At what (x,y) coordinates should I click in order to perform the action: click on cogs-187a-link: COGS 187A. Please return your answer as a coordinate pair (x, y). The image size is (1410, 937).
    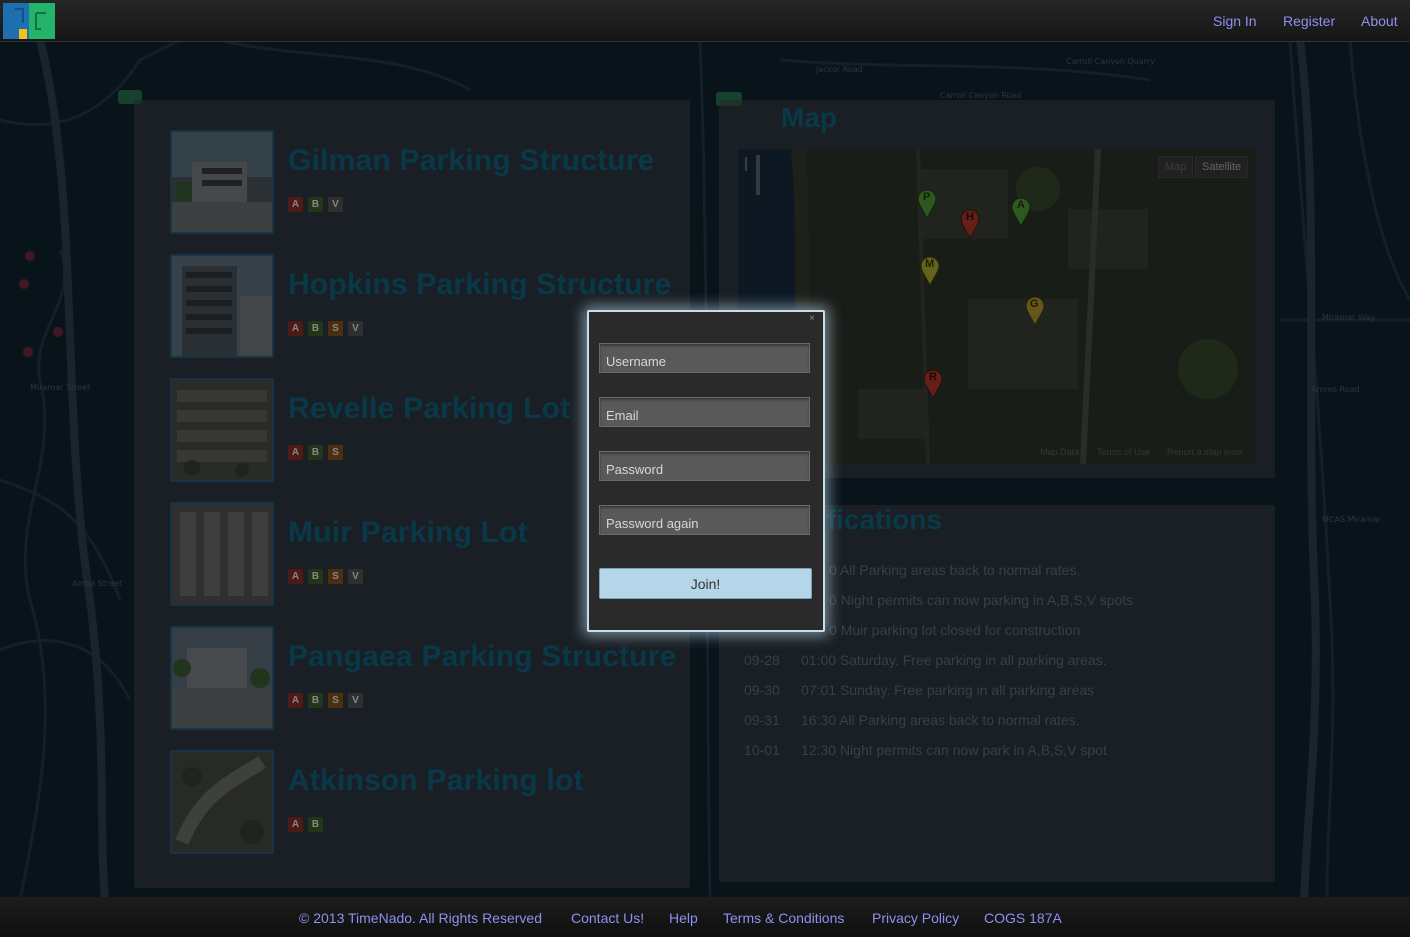
    Looking at the image, I should click on (1023, 918).